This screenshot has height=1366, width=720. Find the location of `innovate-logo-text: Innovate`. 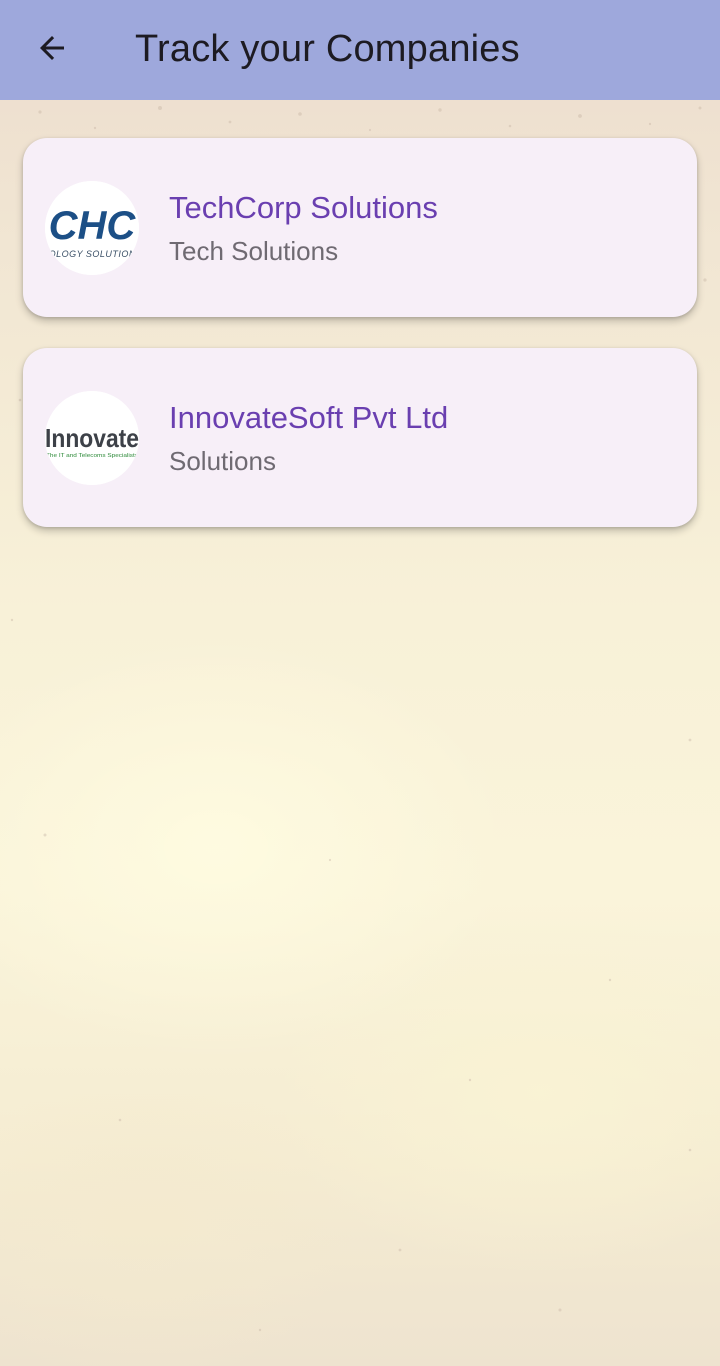

innovate-logo-text: Innovate is located at coordinates (92, 438).